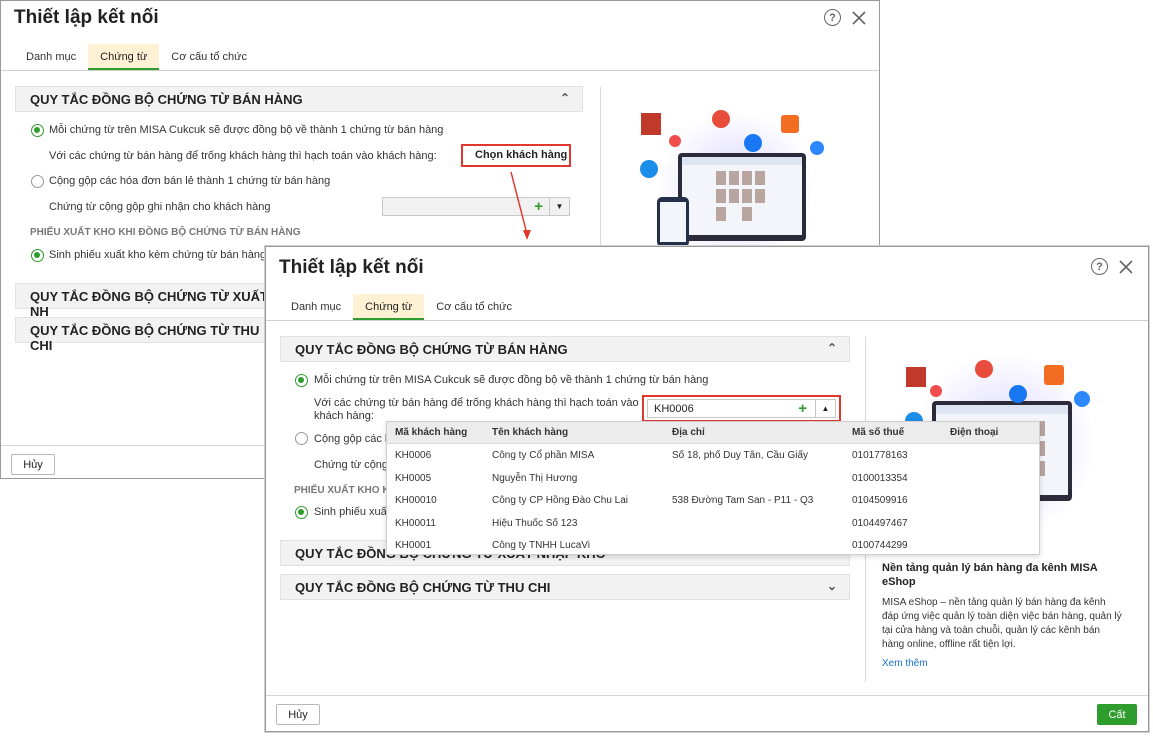 The width and height of the screenshot is (1153, 742). What do you see at coordinates (713, 521) in the screenshot?
I see `table-row: KH00011 Hiệu Thuốc Số 123 0104497467` at bounding box center [713, 521].